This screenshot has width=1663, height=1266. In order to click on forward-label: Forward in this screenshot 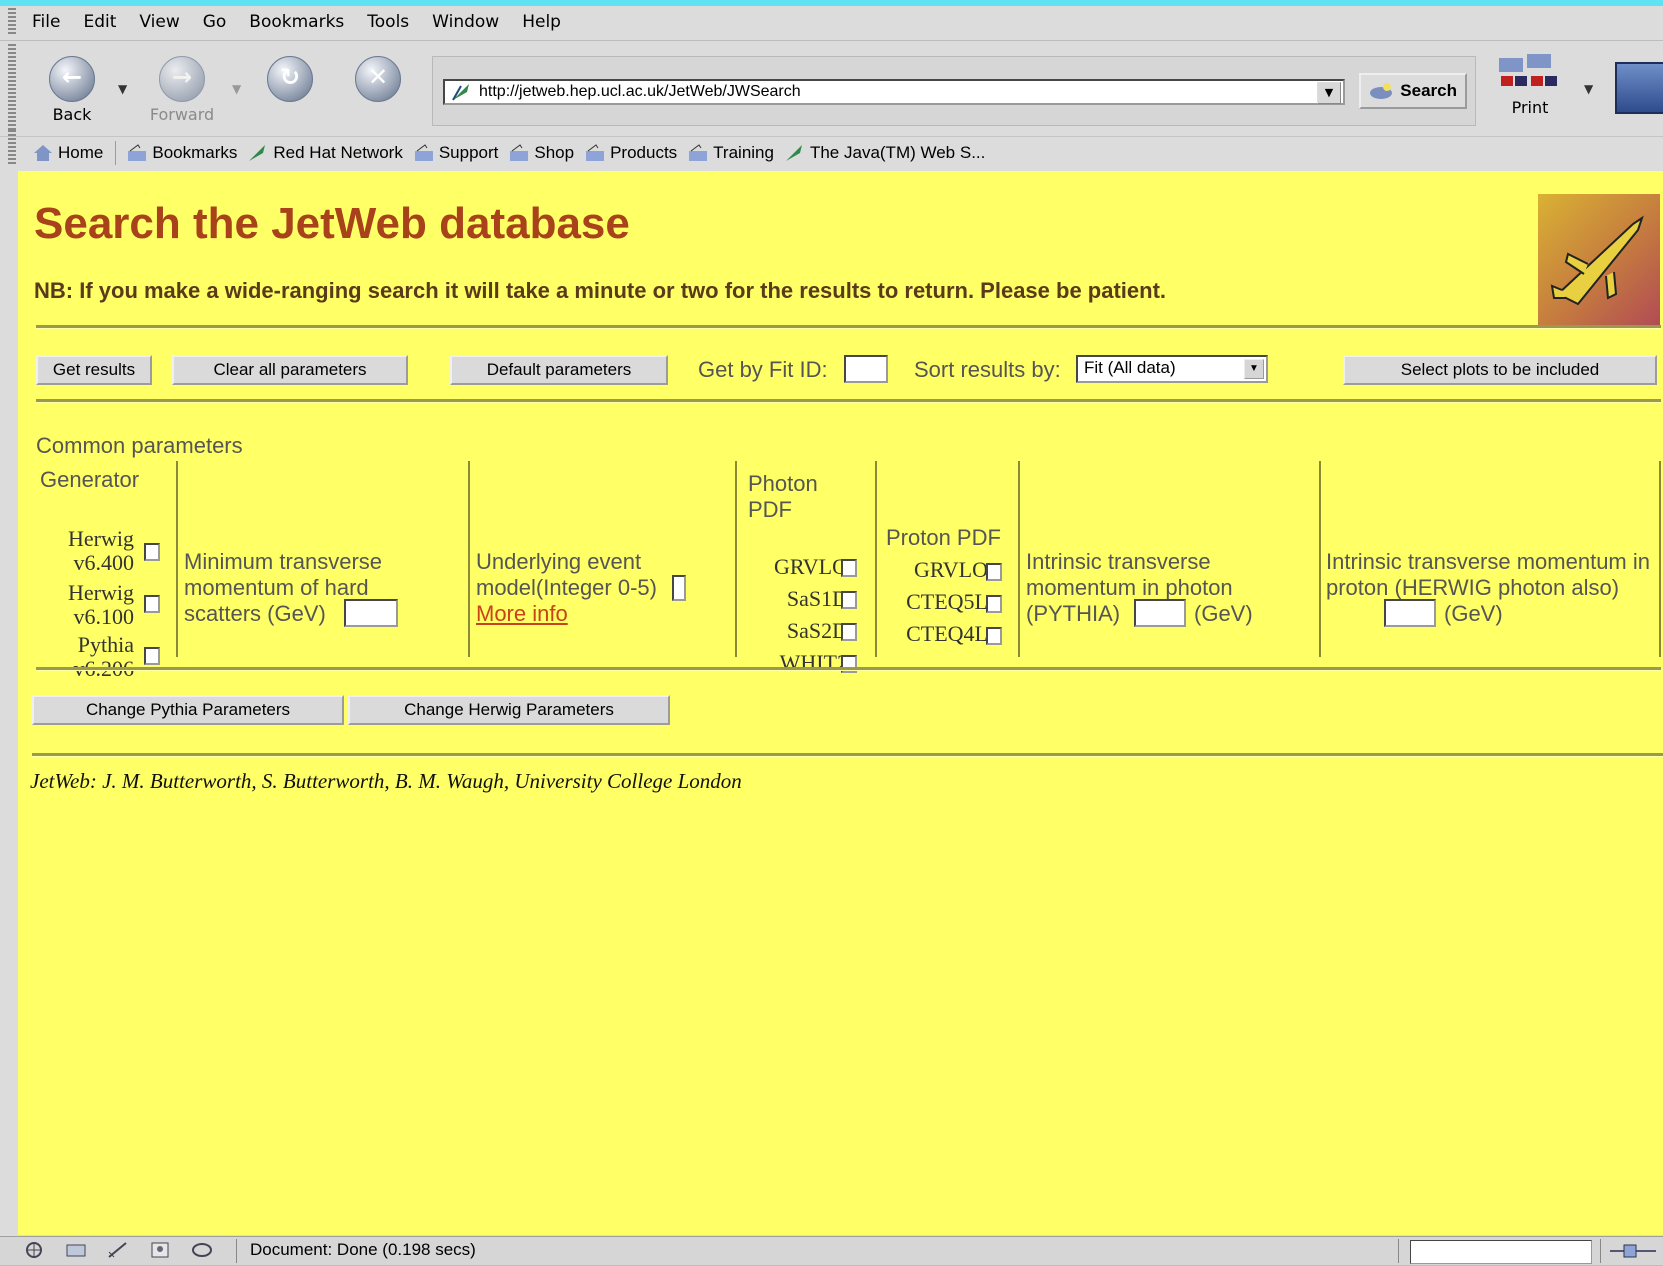, I will do `click(182, 114)`.